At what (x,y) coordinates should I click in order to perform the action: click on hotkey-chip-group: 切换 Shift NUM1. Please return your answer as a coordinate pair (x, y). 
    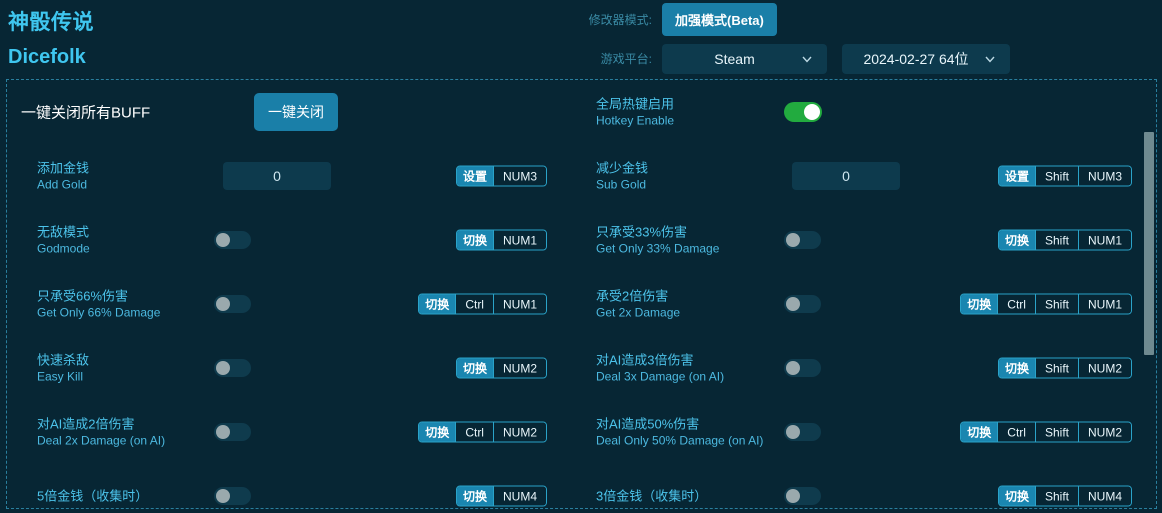
    Looking at the image, I should click on (1064, 240).